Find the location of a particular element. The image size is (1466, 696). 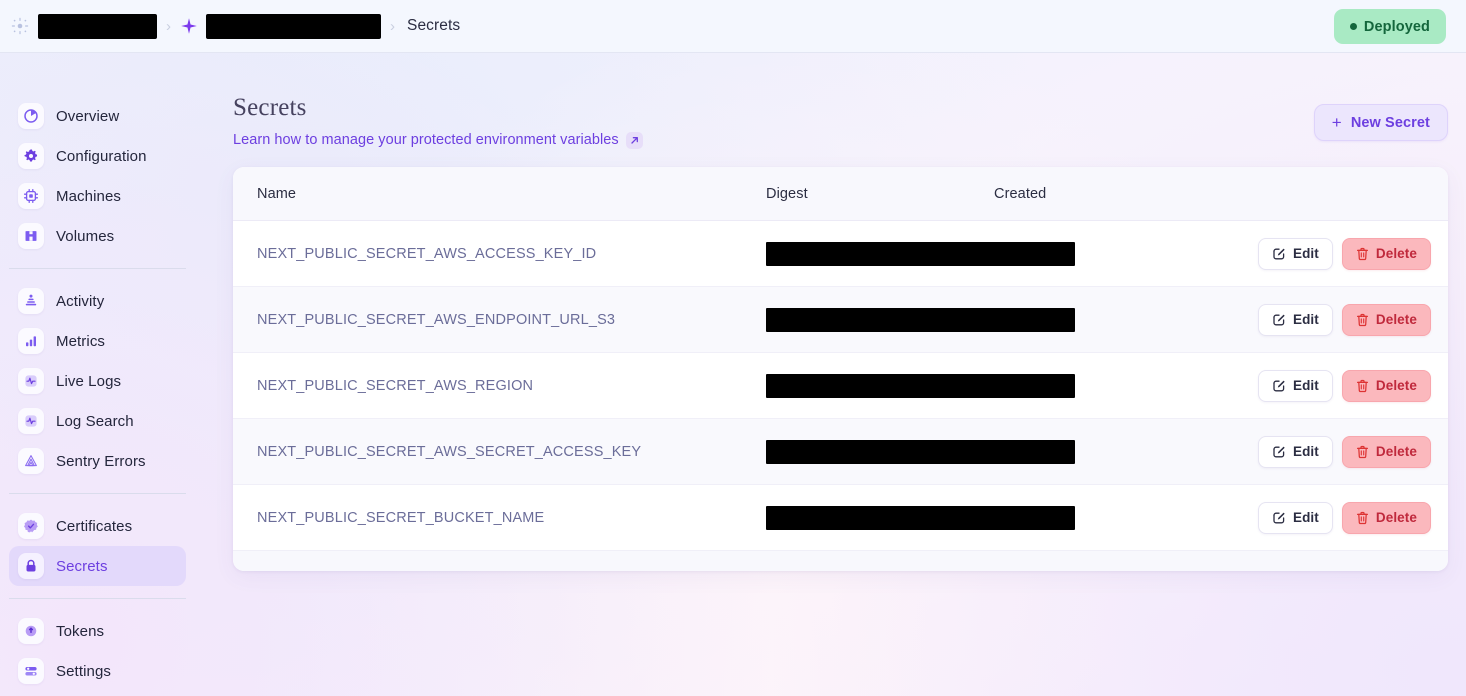

page-title: Secrets is located at coordinates (270, 107).